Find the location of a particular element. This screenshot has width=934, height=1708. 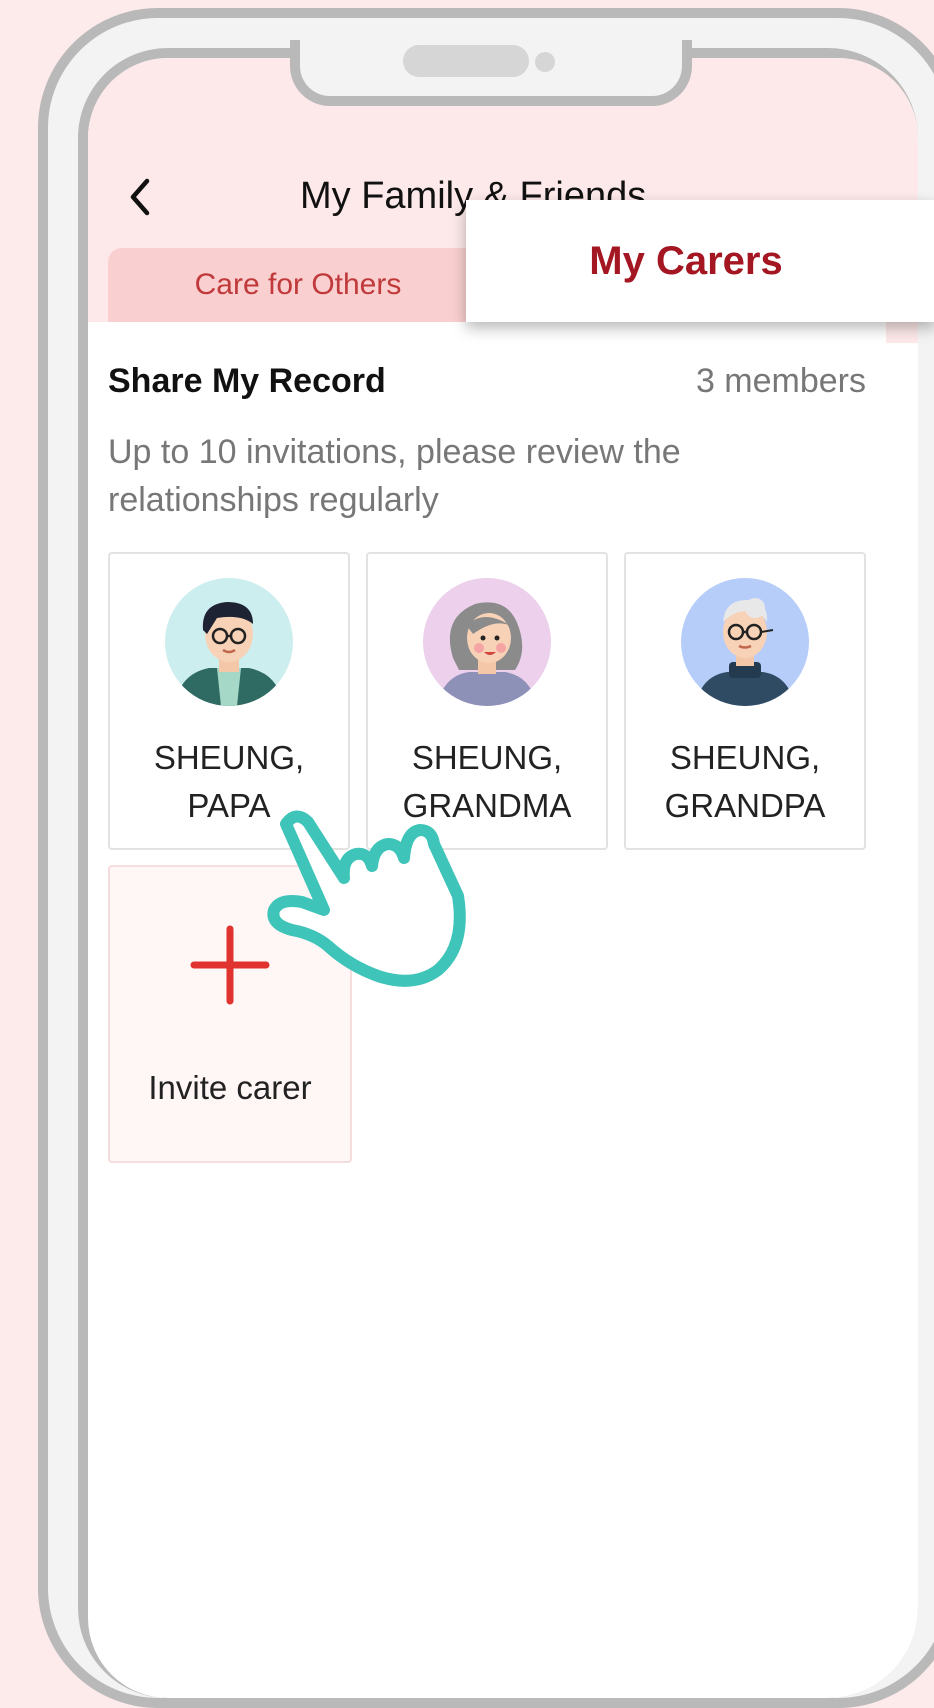

grandpa-icon is located at coordinates (745, 642).